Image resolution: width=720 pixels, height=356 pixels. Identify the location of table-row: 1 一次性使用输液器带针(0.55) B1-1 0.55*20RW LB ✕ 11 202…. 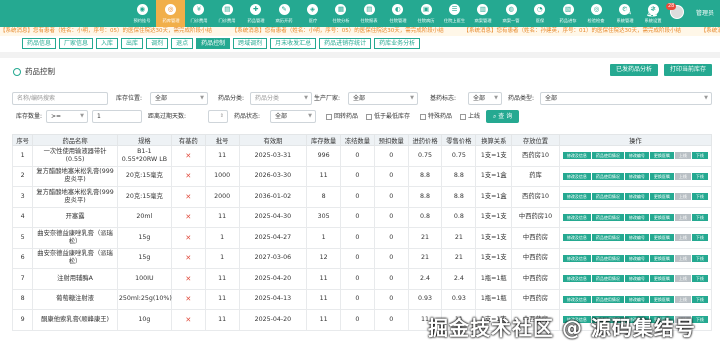
(362, 156).